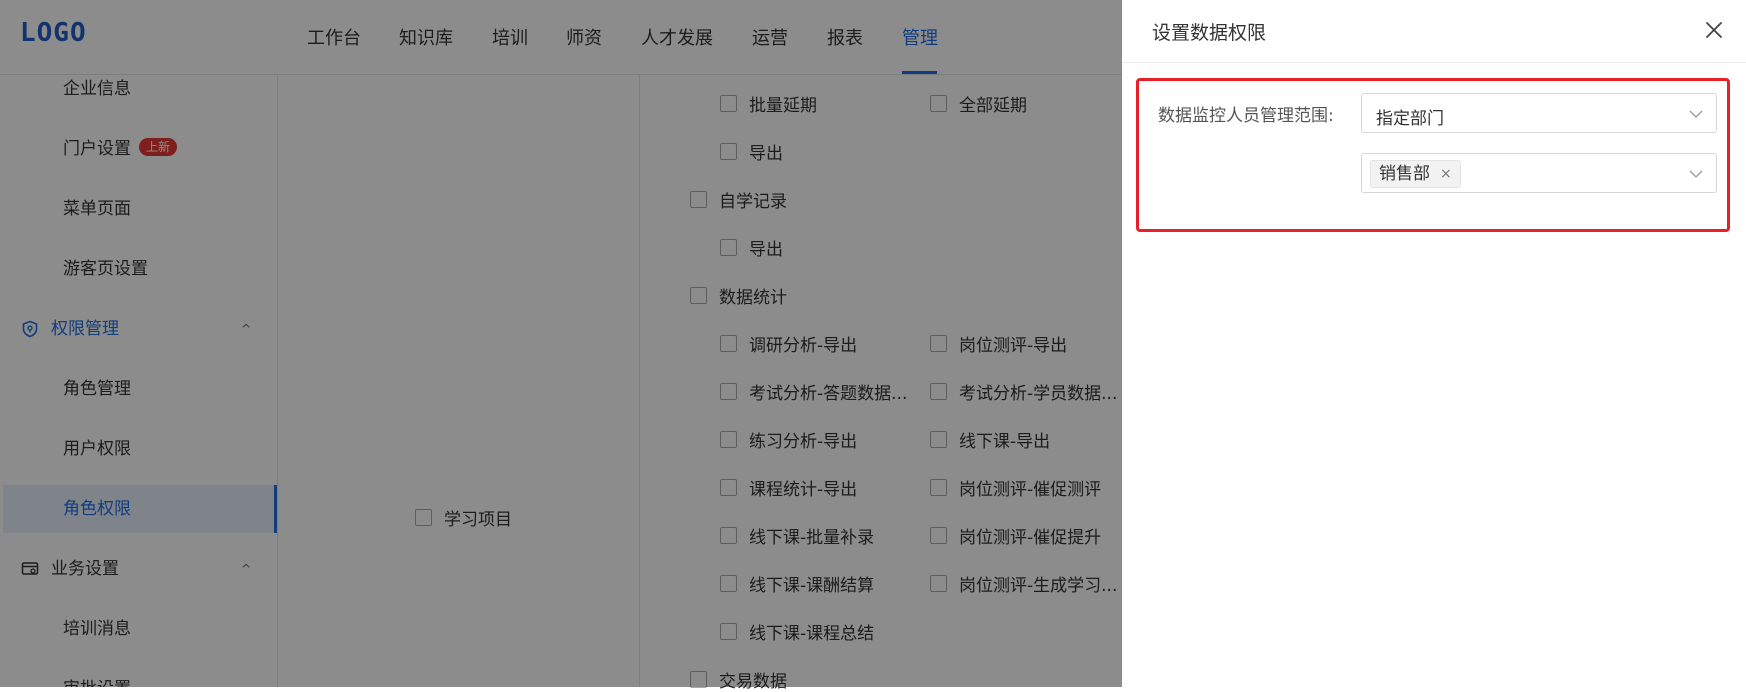 This screenshot has width=1746, height=692. What do you see at coordinates (1434, 31) in the screenshot?
I see `drawer-header: 设置数据权限` at bounding box center [1434, 31].